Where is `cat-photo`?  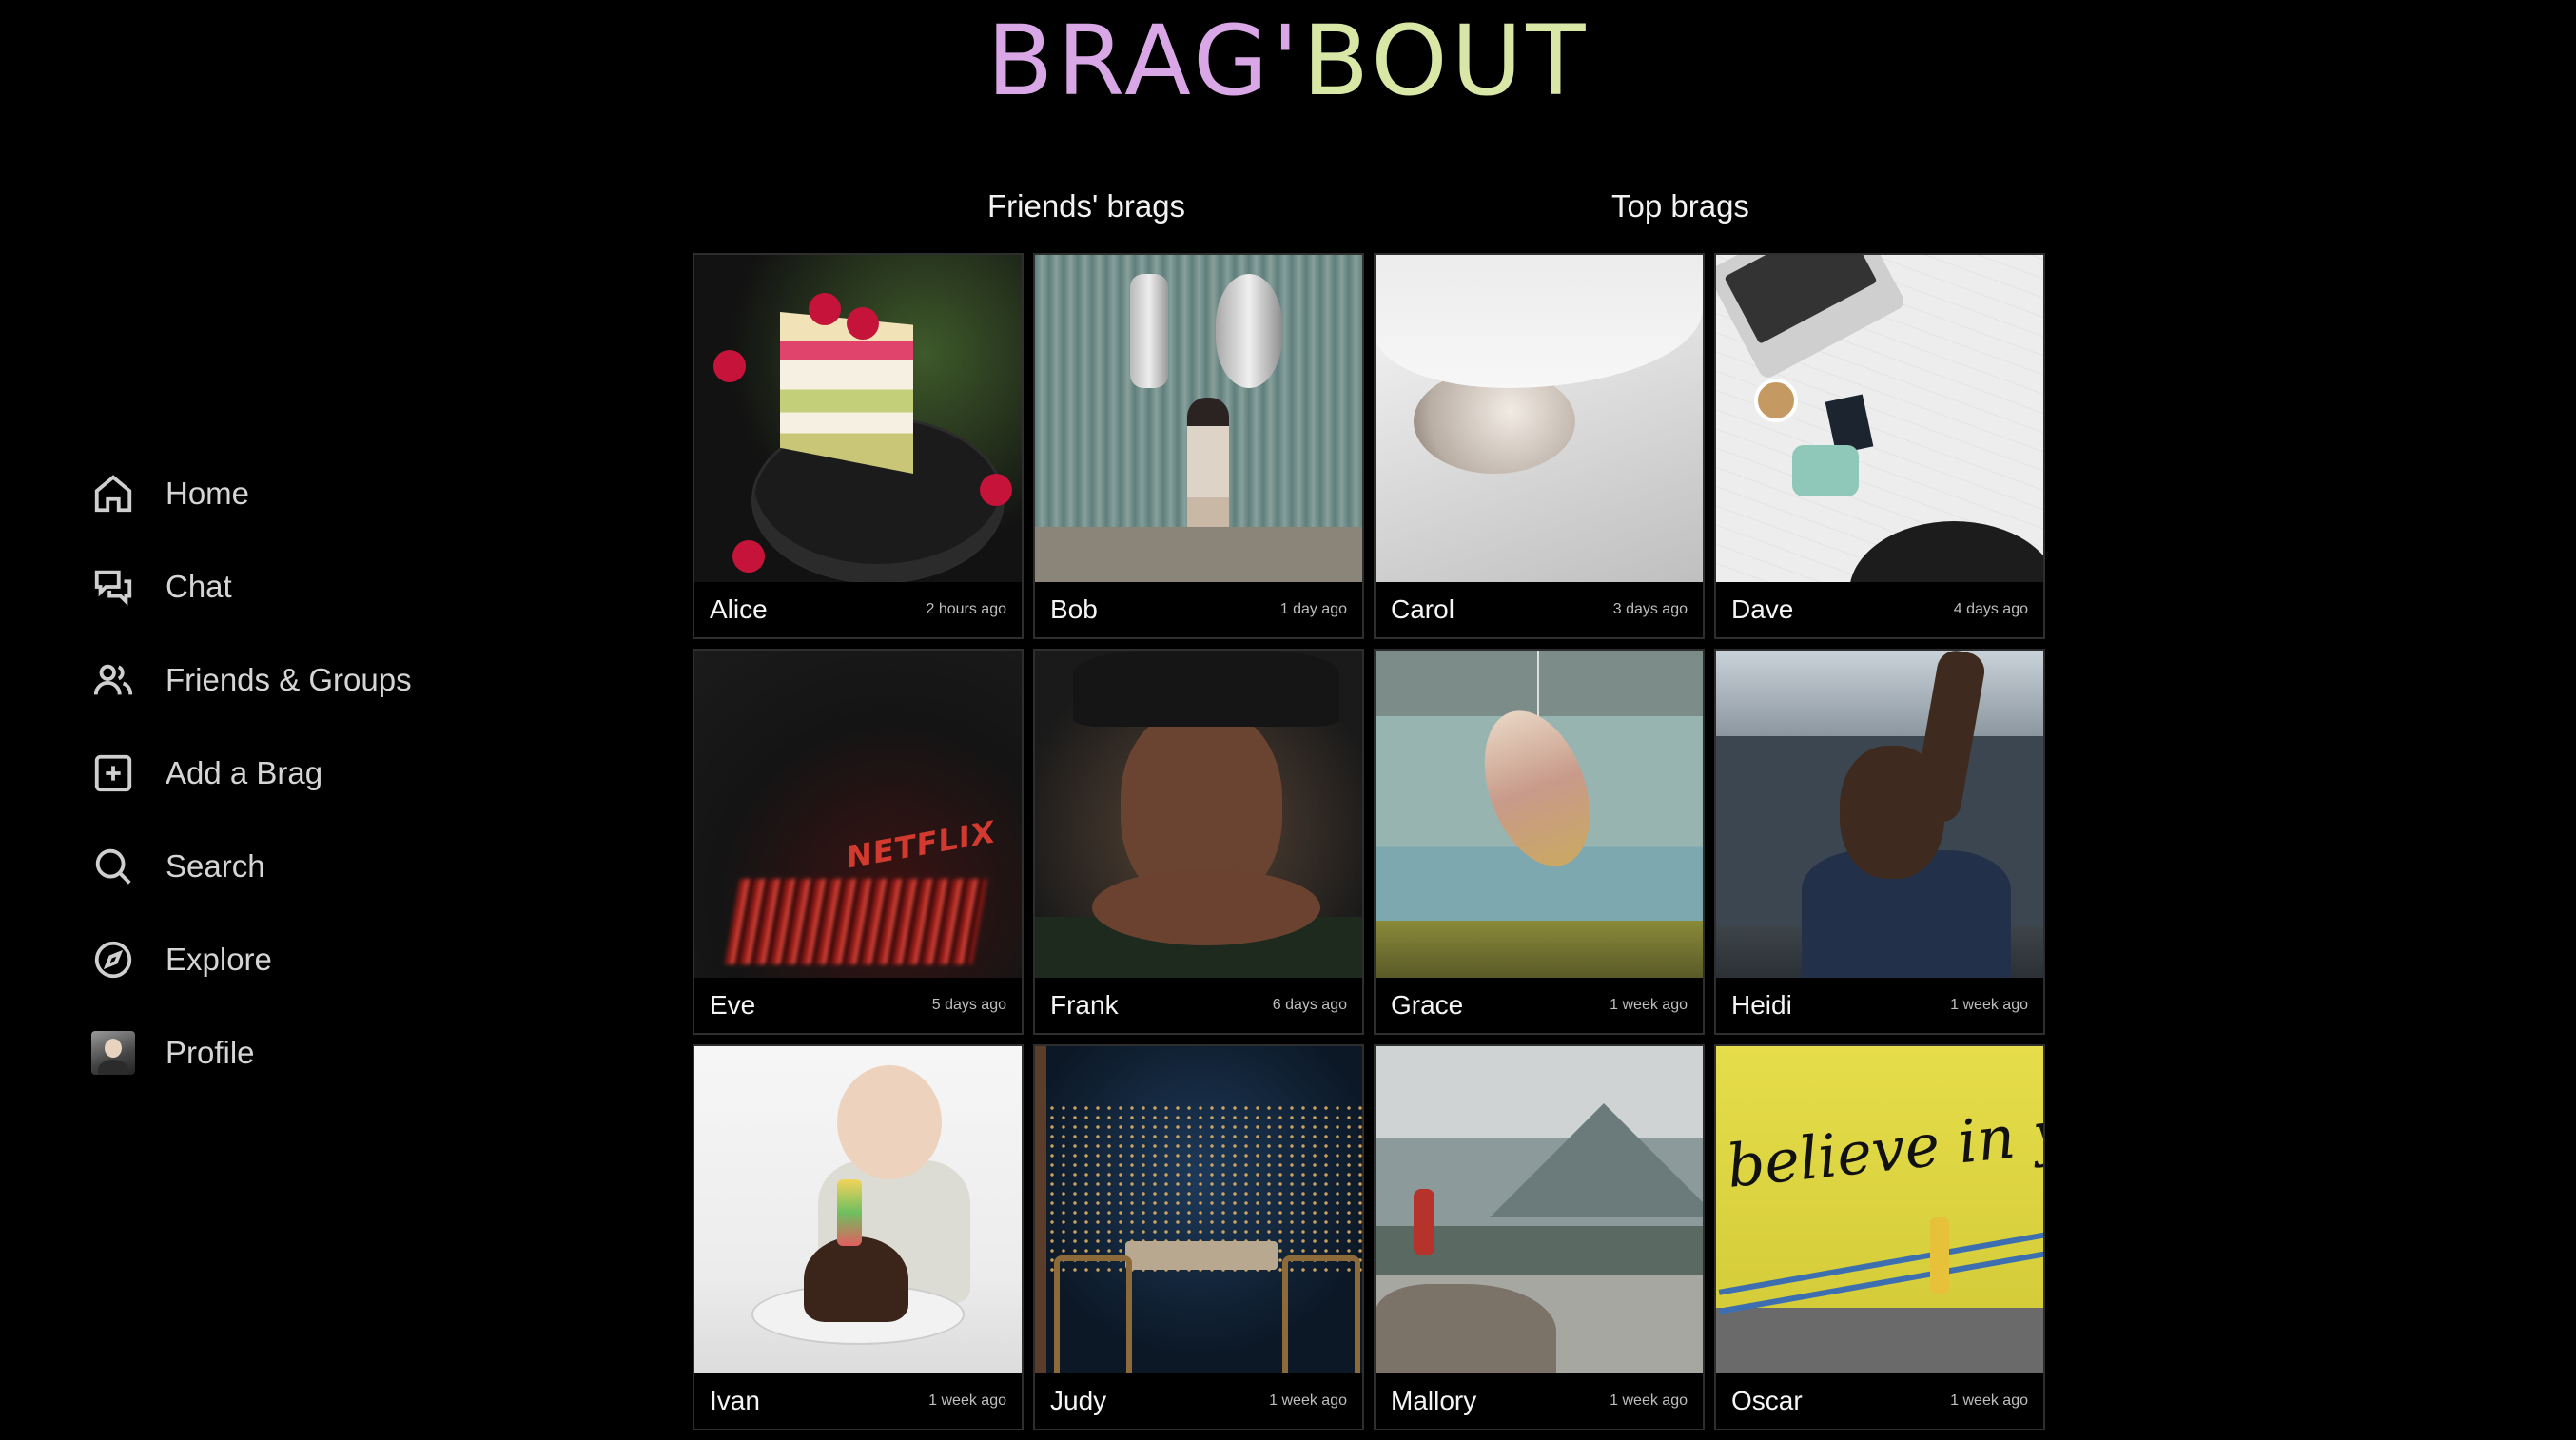 cat-photo is located at coordinates (1540, 418).